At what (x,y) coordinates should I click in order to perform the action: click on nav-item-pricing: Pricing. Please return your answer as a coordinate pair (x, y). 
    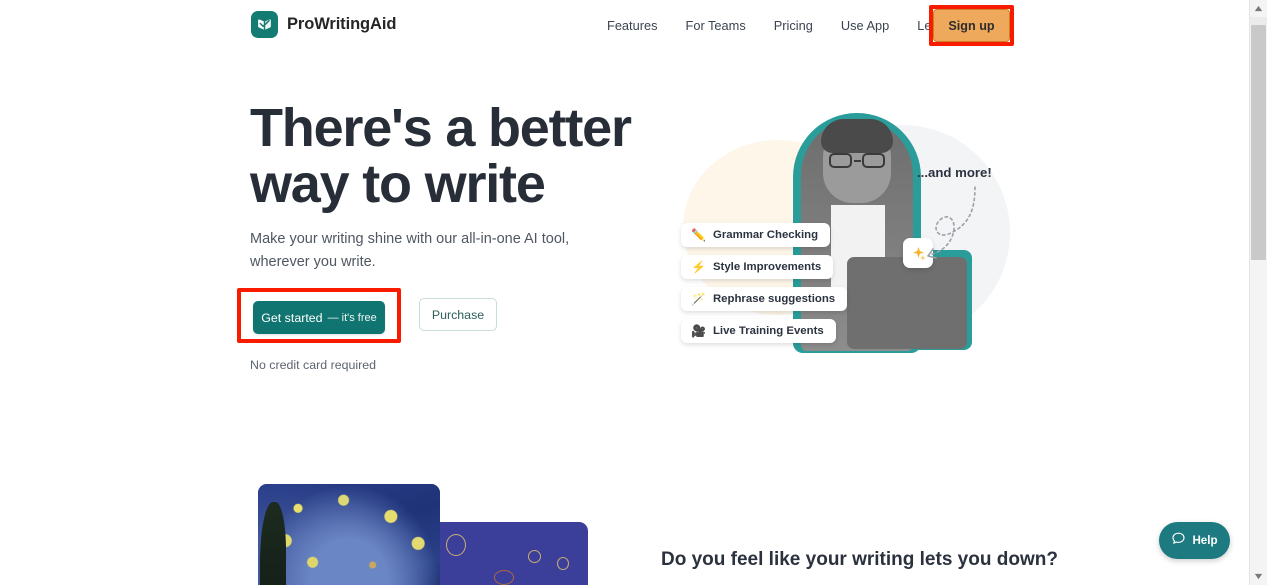
    Looking at the image, I should click on (793, 25).